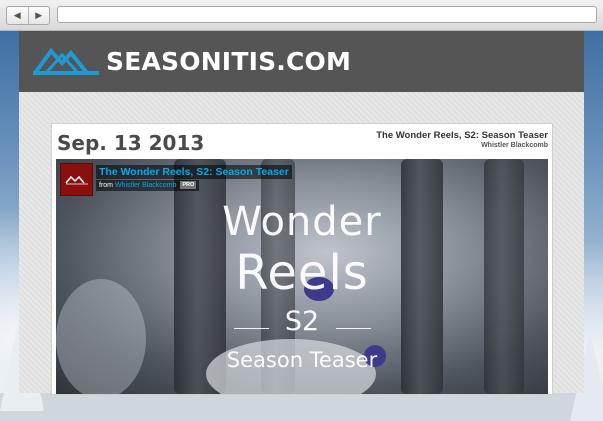 This screenshot has height=421, width=603. Describe the element at coordinates (302, 360) in the screenshot. I see `overlay-line-season-teaser: Season Teaser` at that location.